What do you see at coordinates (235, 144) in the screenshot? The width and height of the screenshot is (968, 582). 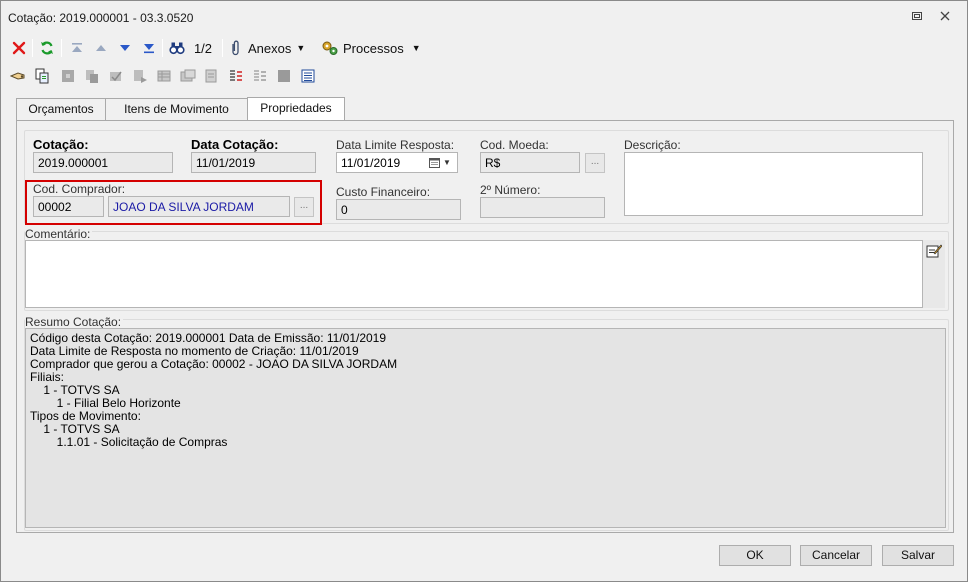 I see `data-cotacao-label: Data Cotação:` at bounding box center [235, 144].